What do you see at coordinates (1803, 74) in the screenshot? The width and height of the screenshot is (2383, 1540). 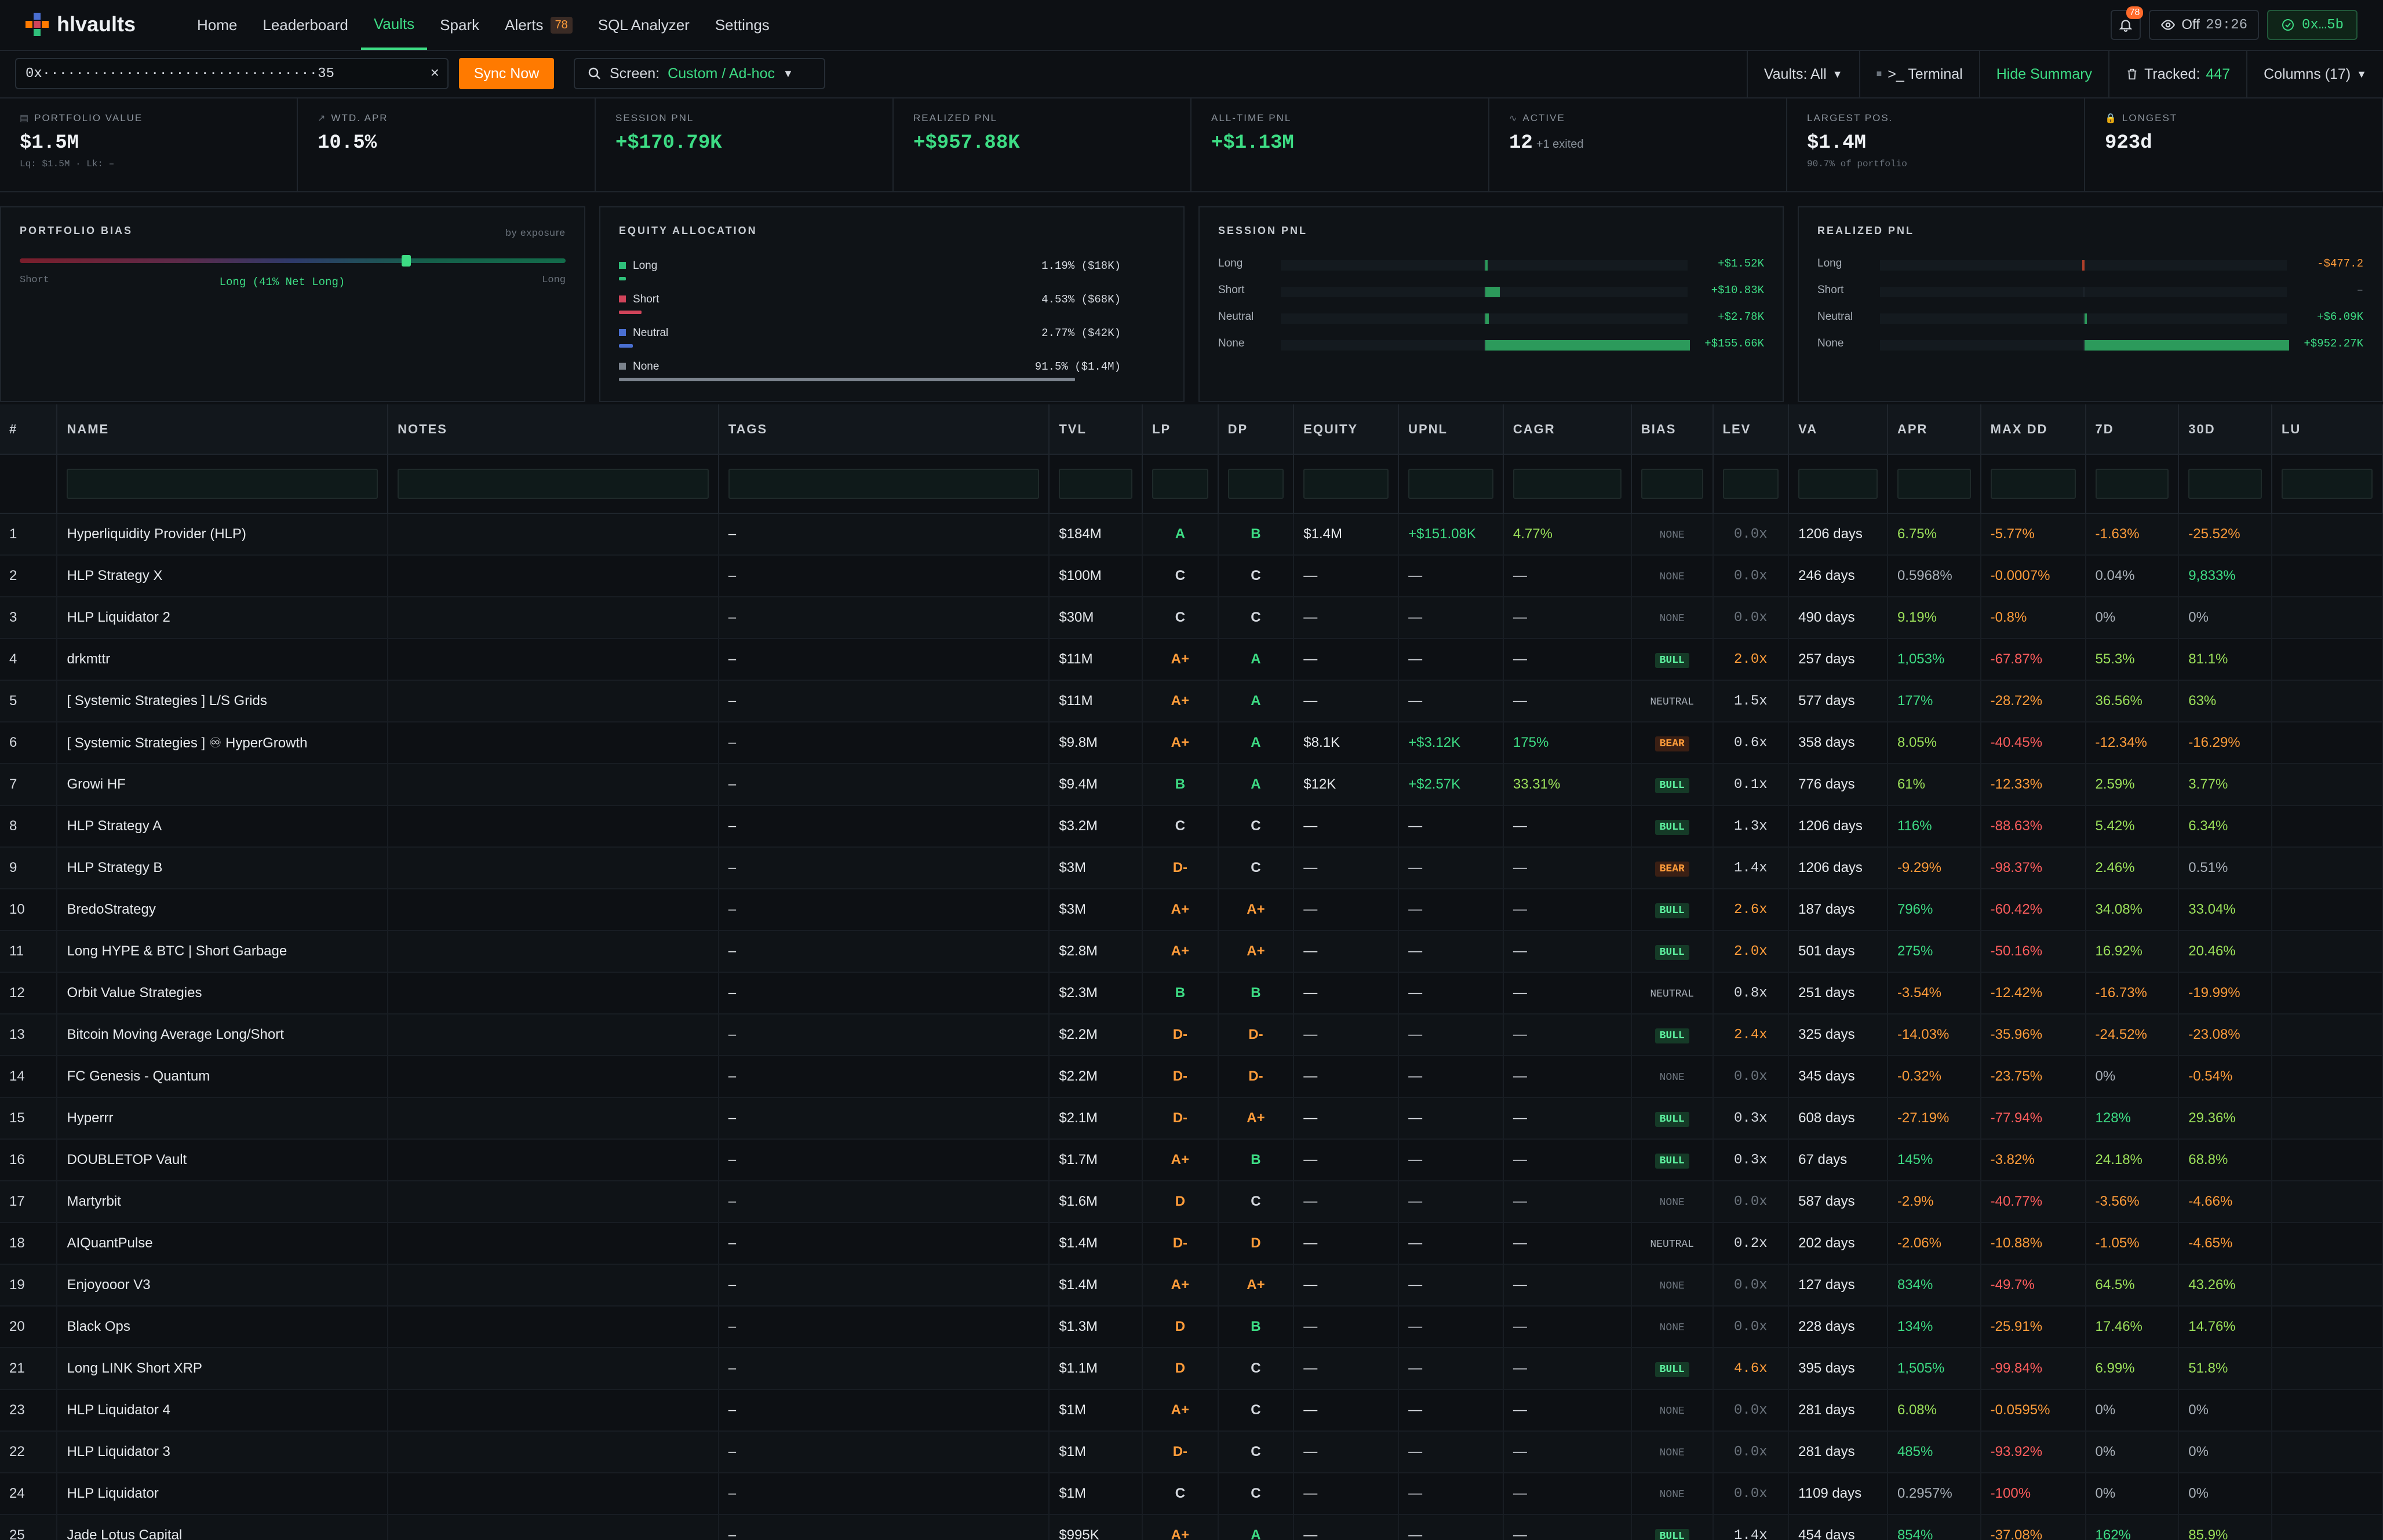 I see `vaults-filter-dropdown: Vaults: All ▼` at bounding box center [1803, 74].